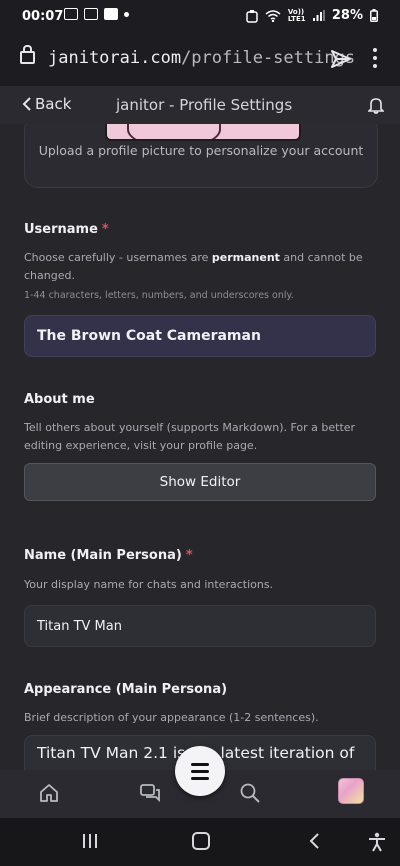  I want to click on back-label: Back, so click(53, 104).